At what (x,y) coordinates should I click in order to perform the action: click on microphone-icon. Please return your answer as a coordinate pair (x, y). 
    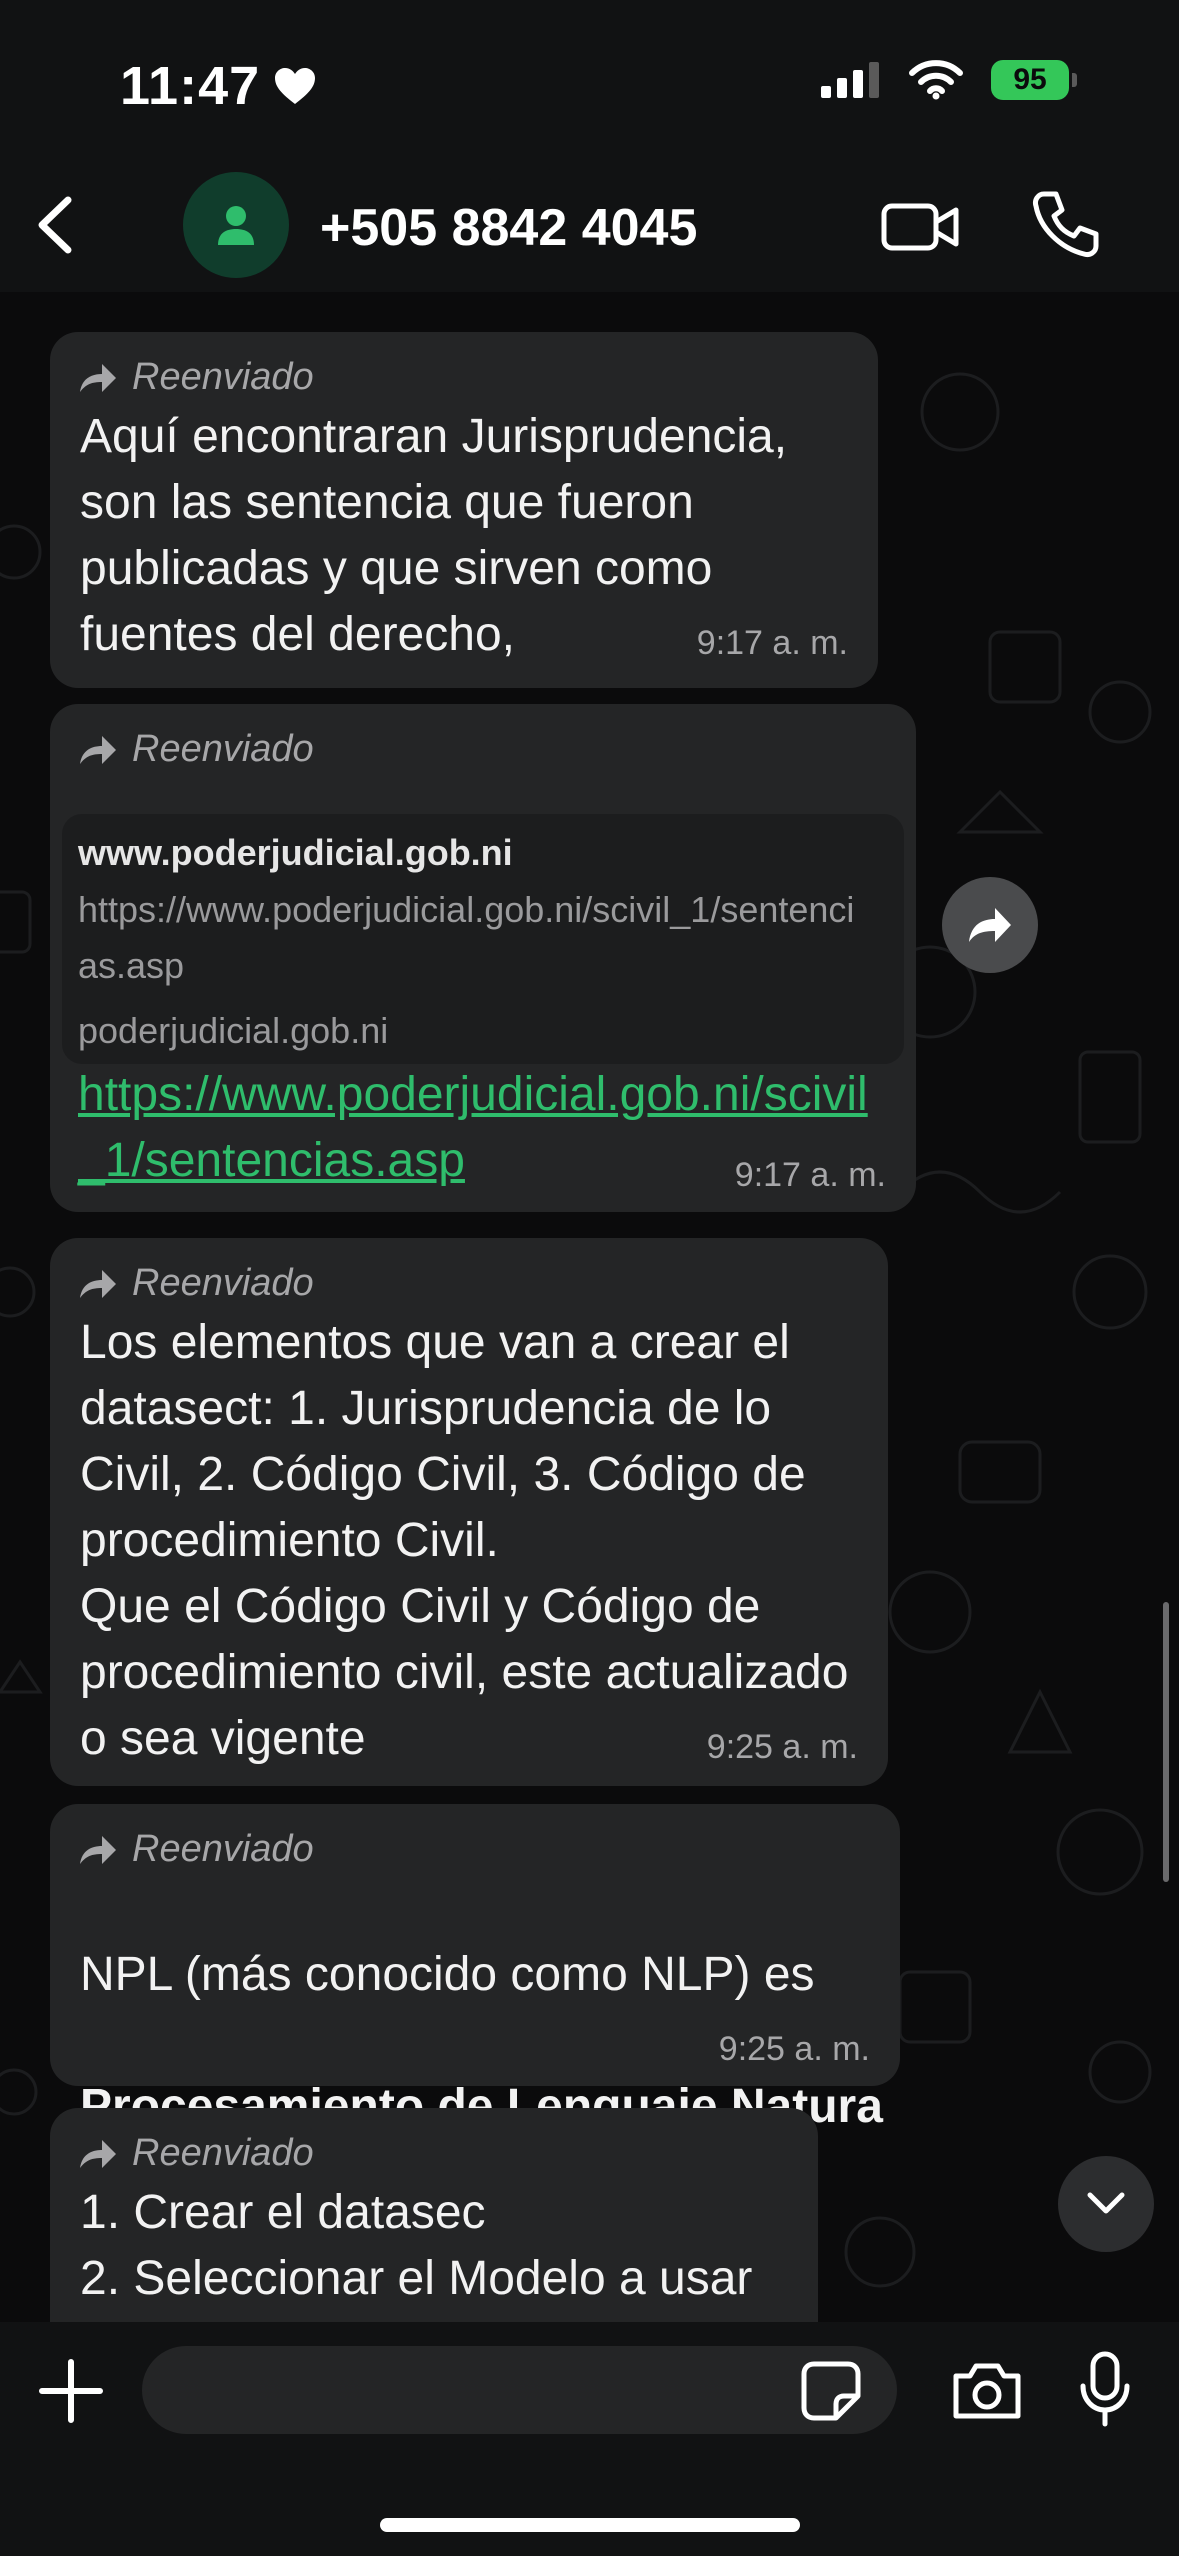
    Looking at the image, I should click on (1105, 2390).